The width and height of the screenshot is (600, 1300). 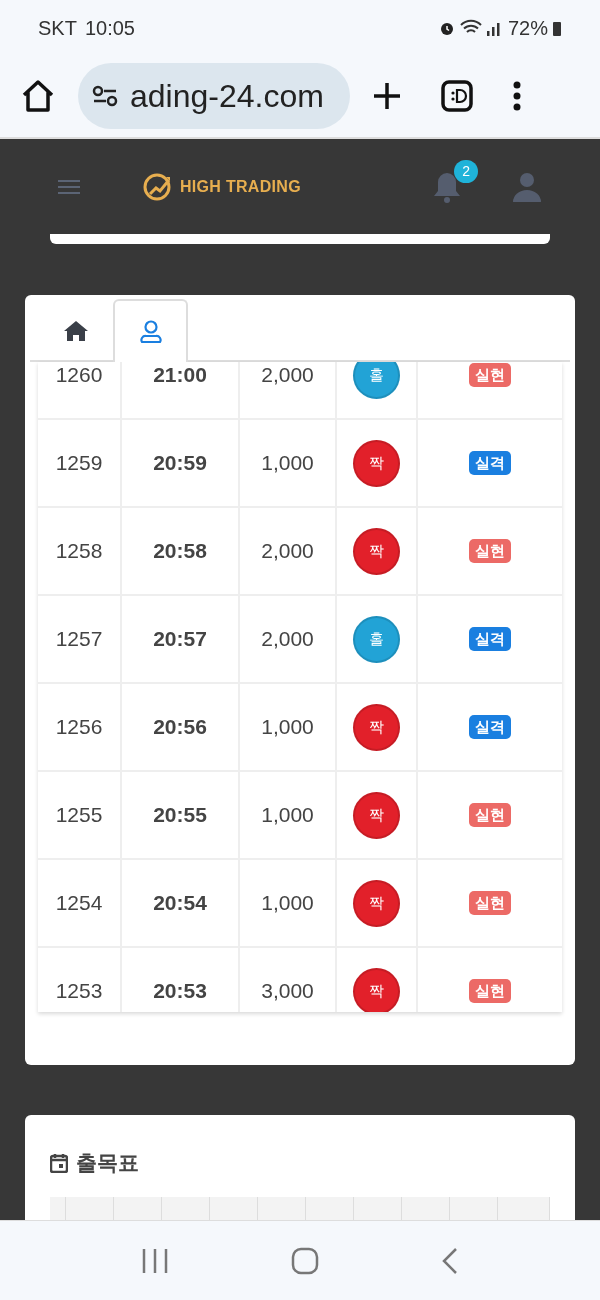 What do you see at coordinates (79, 727) in the screenshot?
I see `round-number: 1256` at bounding box center [79, 727].